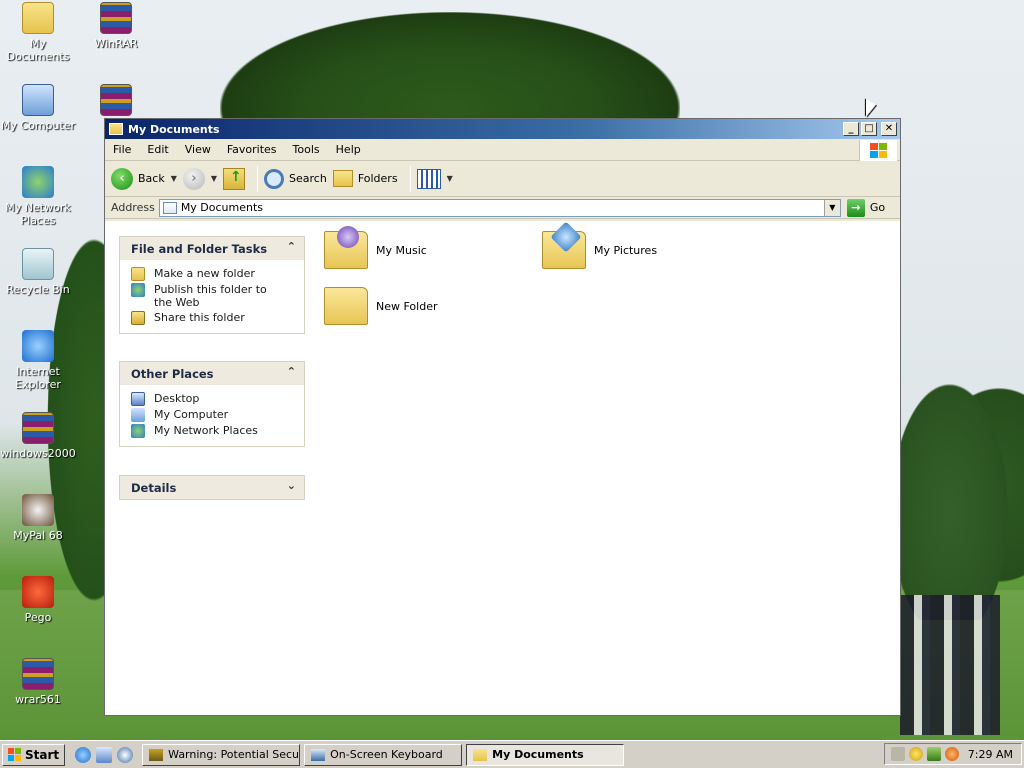 Image resolution: width=1024 pixels, height=768 pixels. I want to click on forward-button: › ▼, so click(199, 178).